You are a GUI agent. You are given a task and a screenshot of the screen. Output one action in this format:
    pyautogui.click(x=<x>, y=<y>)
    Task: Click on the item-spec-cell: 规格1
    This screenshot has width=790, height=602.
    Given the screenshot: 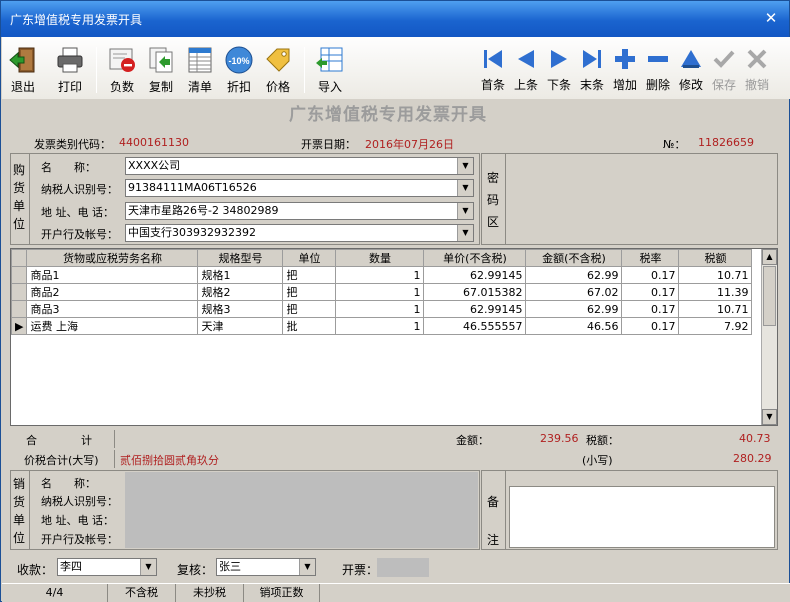 What is the action you would take?
    pyautogui.click(x=240, y=275)
    